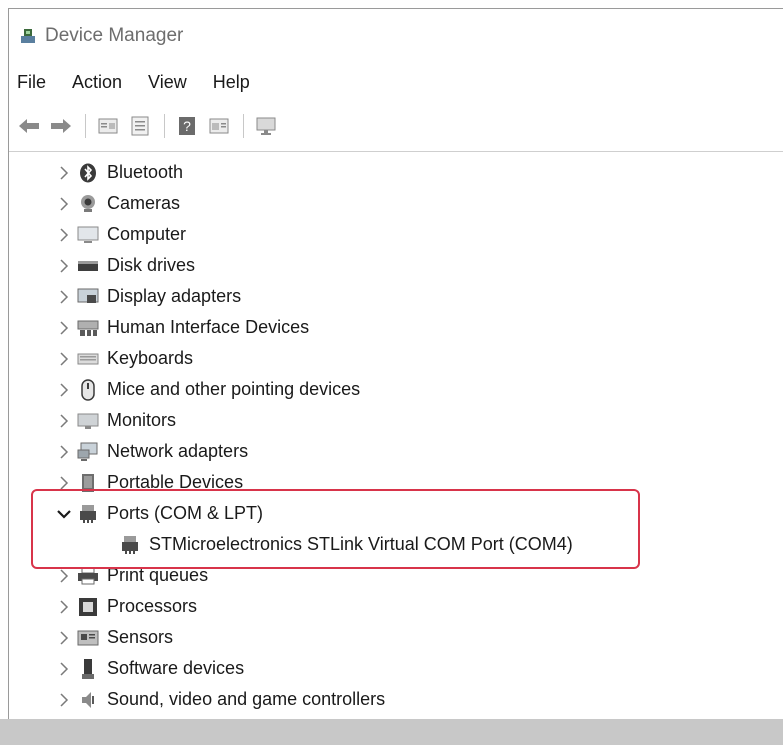 This screenshot has width=783, height=745. Describe the element at coordinates (396, 513) in the screenshot. I see `tree-category-item: Ports (COM & LPT)` at that location.